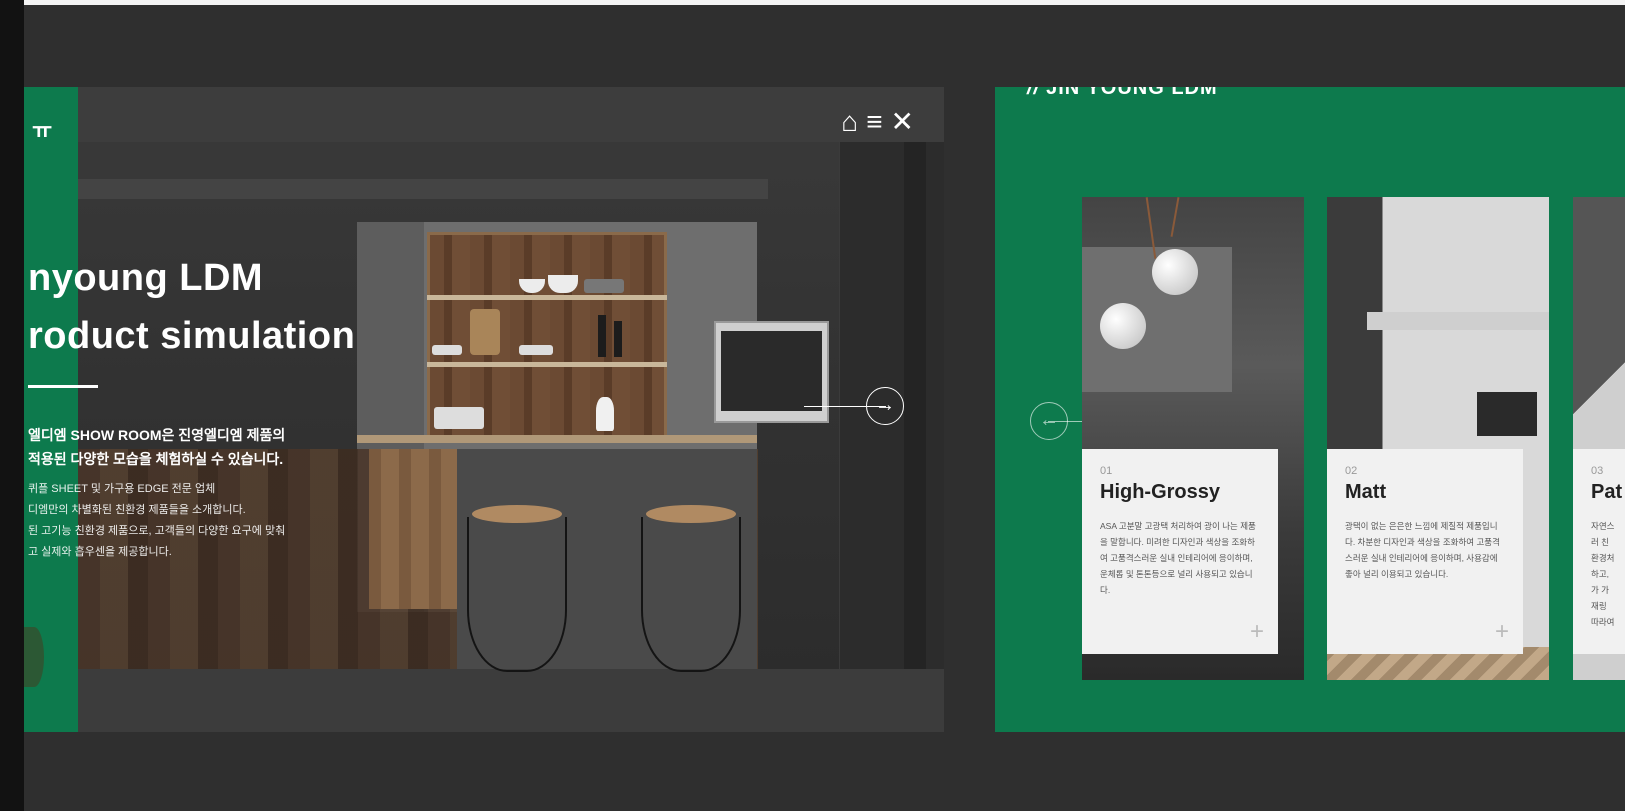  I want to click on page-title: nyoung LDM roduct simulation, so click(191, 307).